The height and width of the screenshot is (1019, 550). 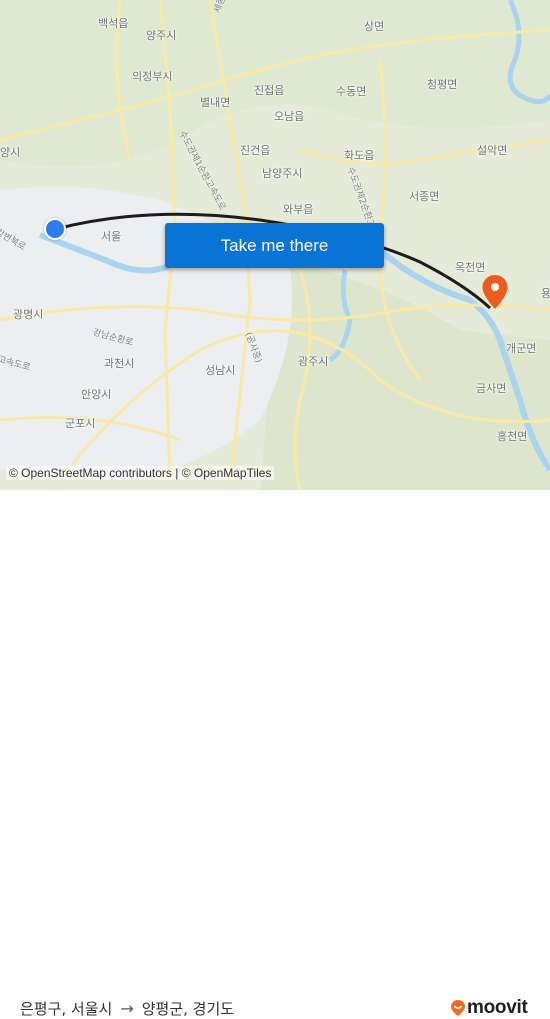 What do you see at coordinates (188, 1009) in the screenshot?
I see `destination-label: 양평군, 경기도` at bounding box center [188, 1009].